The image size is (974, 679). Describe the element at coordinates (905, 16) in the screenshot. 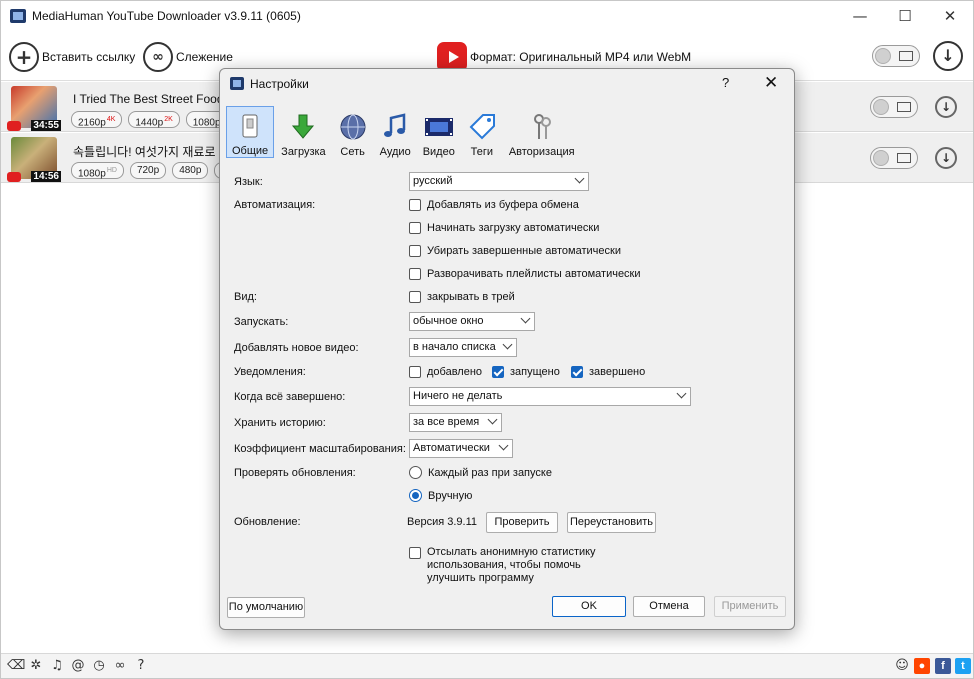

I see `maximize-button: ☐` at that location.